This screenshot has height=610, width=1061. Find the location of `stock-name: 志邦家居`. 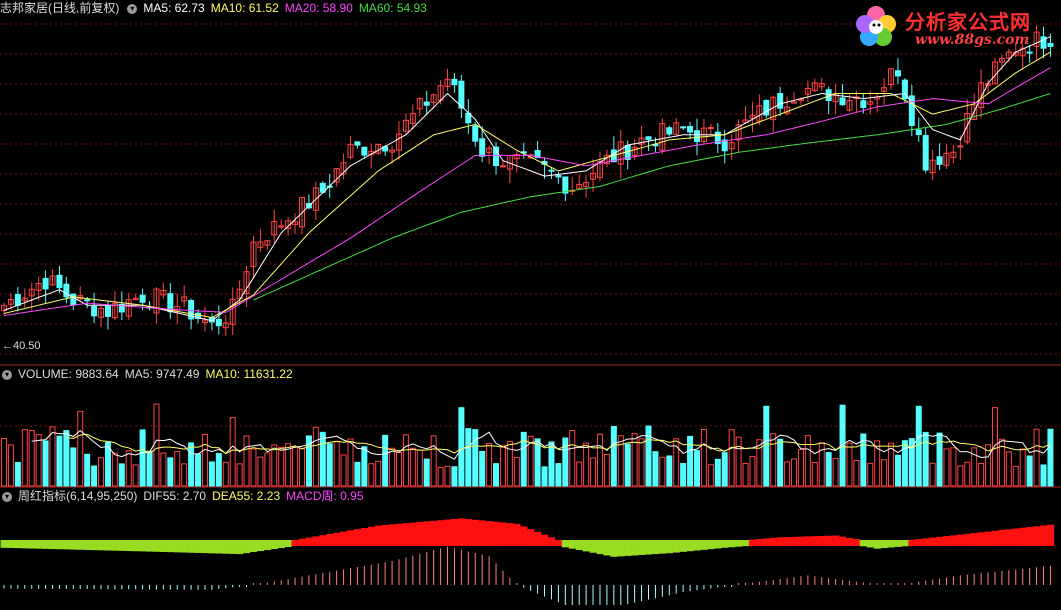

stock-name: 志邦家居 is located at coordinates (24, 8).